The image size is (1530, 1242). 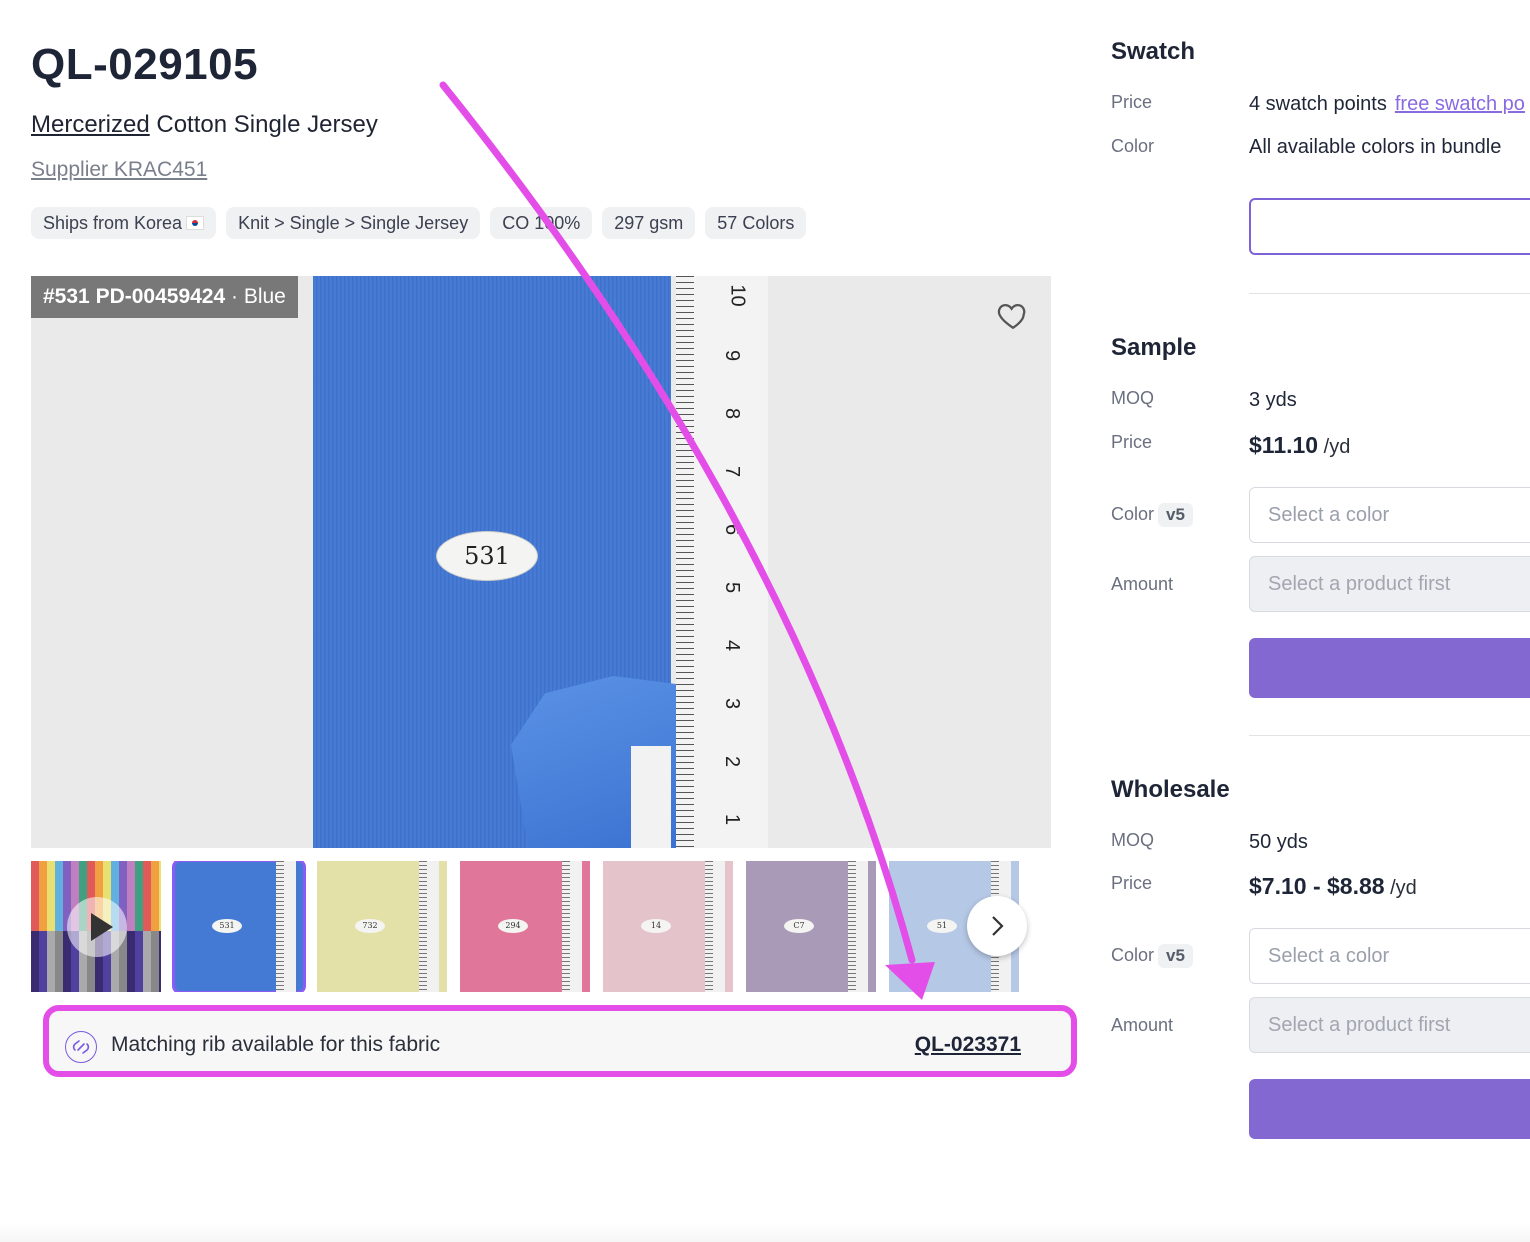 What do you see at coordinates (1153, 51) in the screenshot?
I see `swatch-section-title: Swatch` at bounding box center [1153, 51].